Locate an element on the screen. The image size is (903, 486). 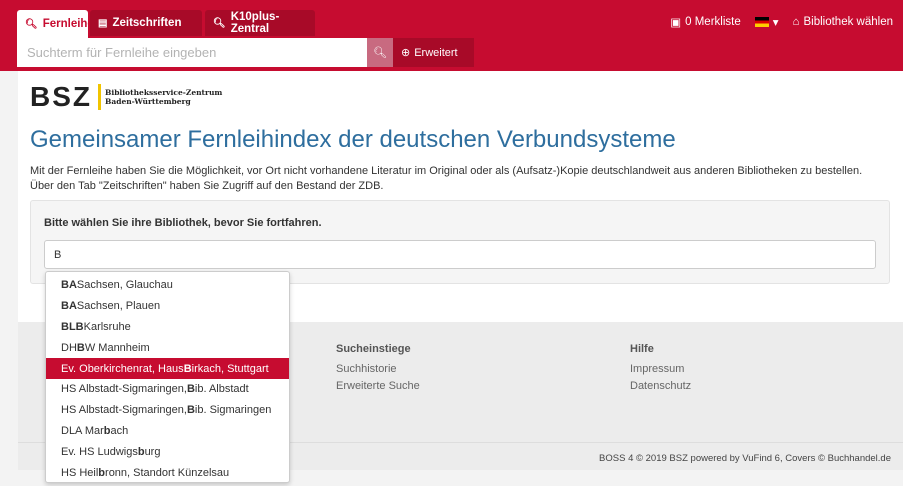
tab-label: Zeitschriften is located at coordinates (147, 23).